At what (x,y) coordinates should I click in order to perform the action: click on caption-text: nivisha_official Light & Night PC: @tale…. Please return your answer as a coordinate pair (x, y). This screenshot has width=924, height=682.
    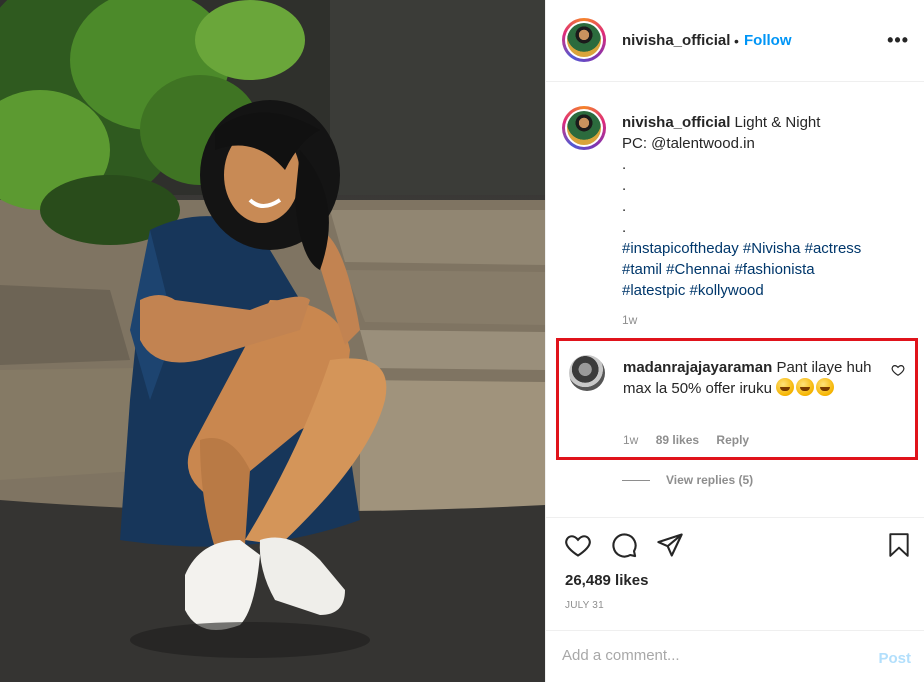
    Looking at the image, I should click on (767, 206).